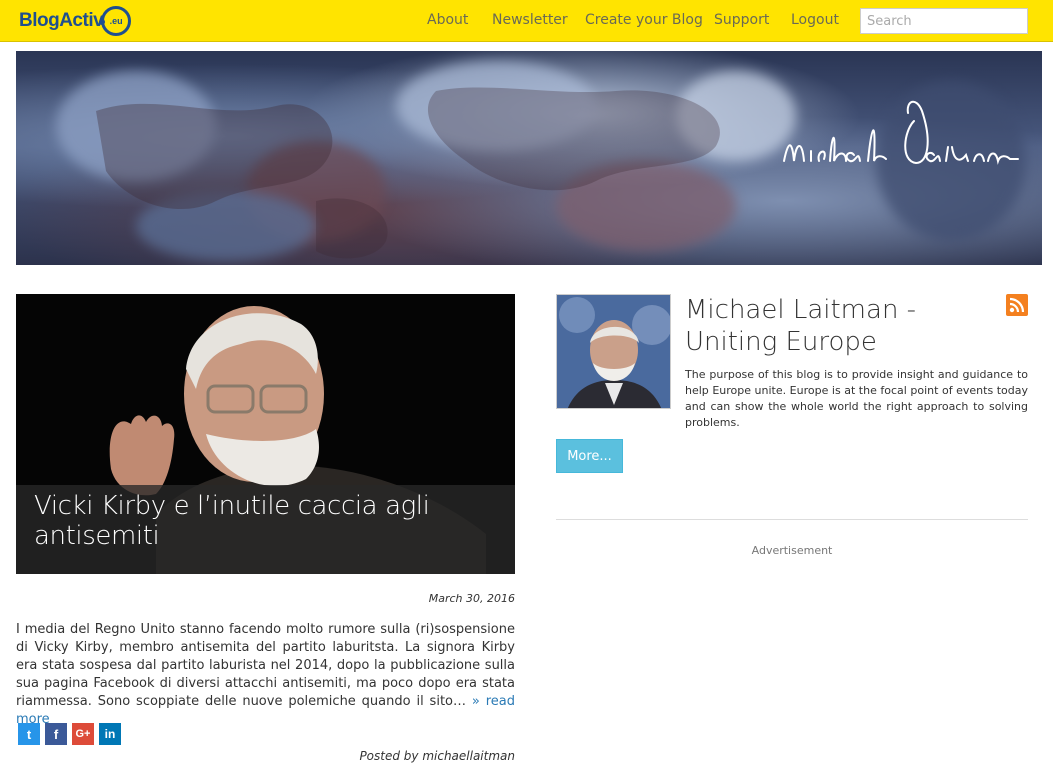  I want to click on logo-eu-badge: .eu, so click(115, 21).